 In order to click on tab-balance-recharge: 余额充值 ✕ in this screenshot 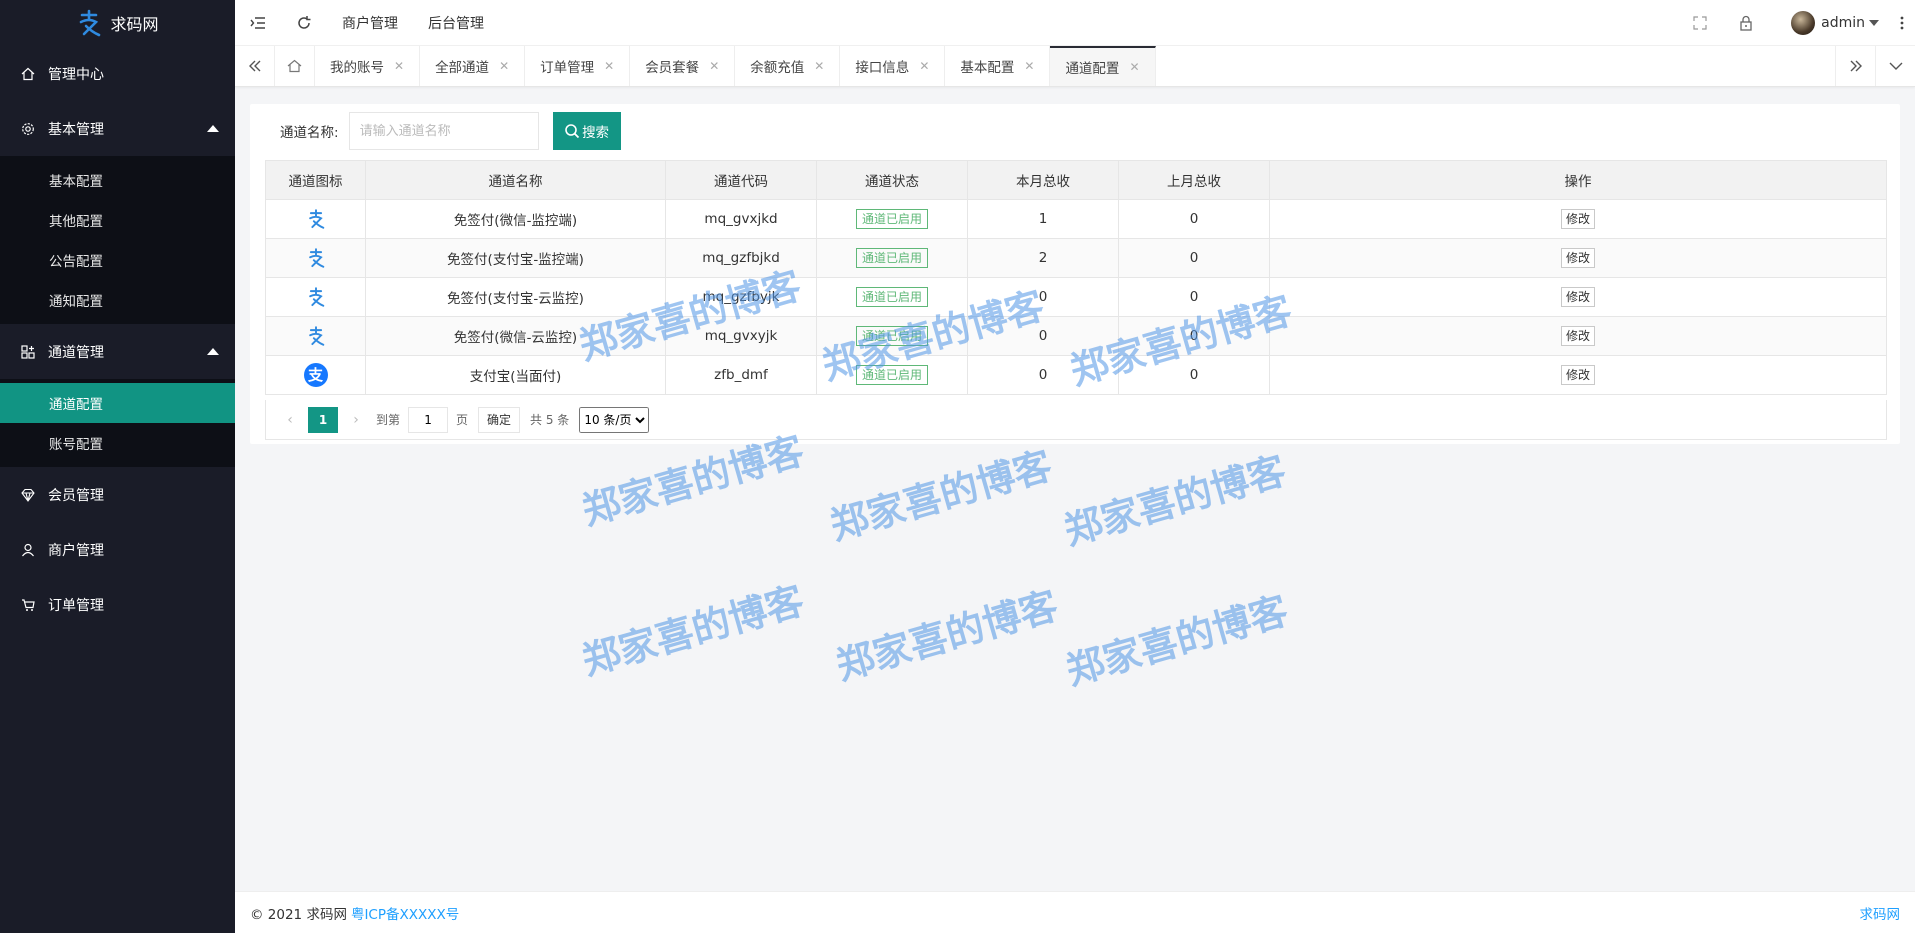, I will do `click(788, 66)`.